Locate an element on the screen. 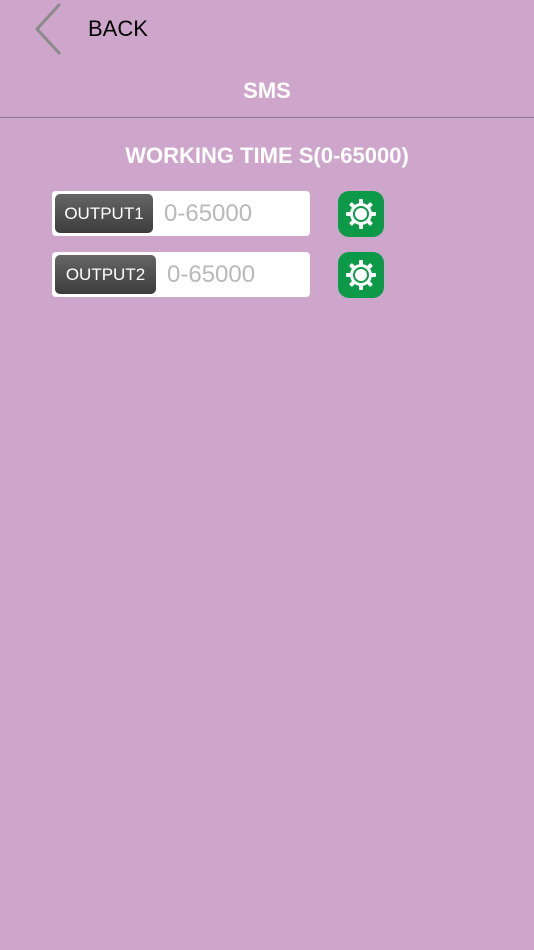 This screenshot has height=950, width=534. output2-settings-button is located at coordinates (361, 275).